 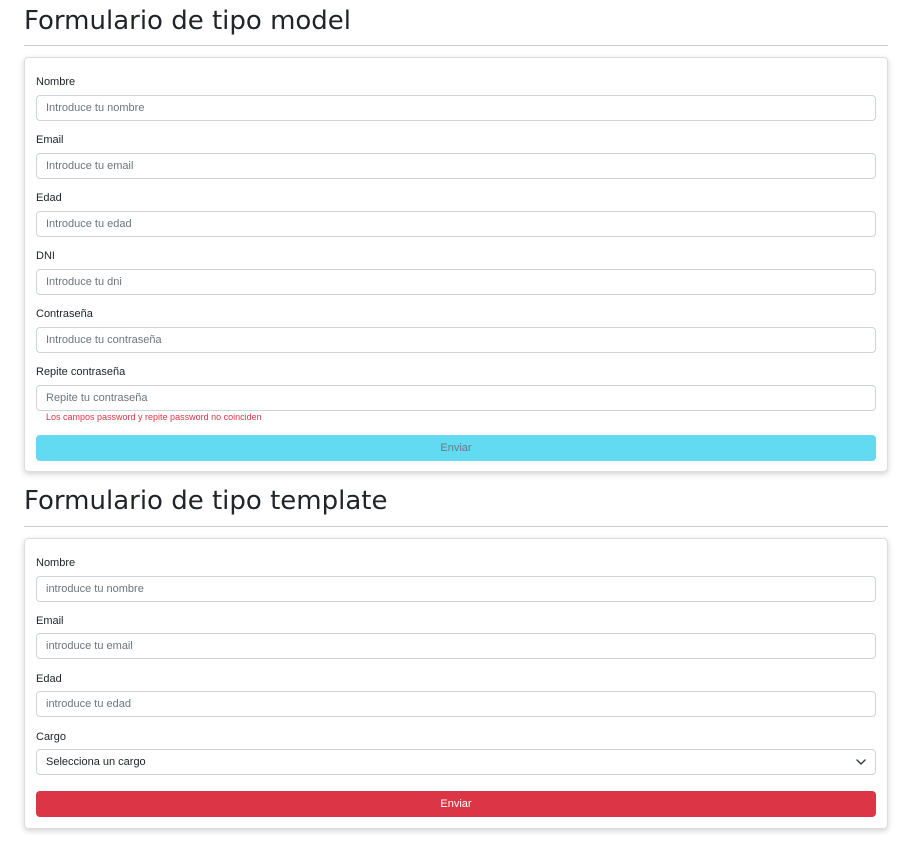 What do you see at coordinates (95, 589) in the screenshot?
I see `nombre-placeholder: introduce tu nombre` at bounding box center [95, 589].